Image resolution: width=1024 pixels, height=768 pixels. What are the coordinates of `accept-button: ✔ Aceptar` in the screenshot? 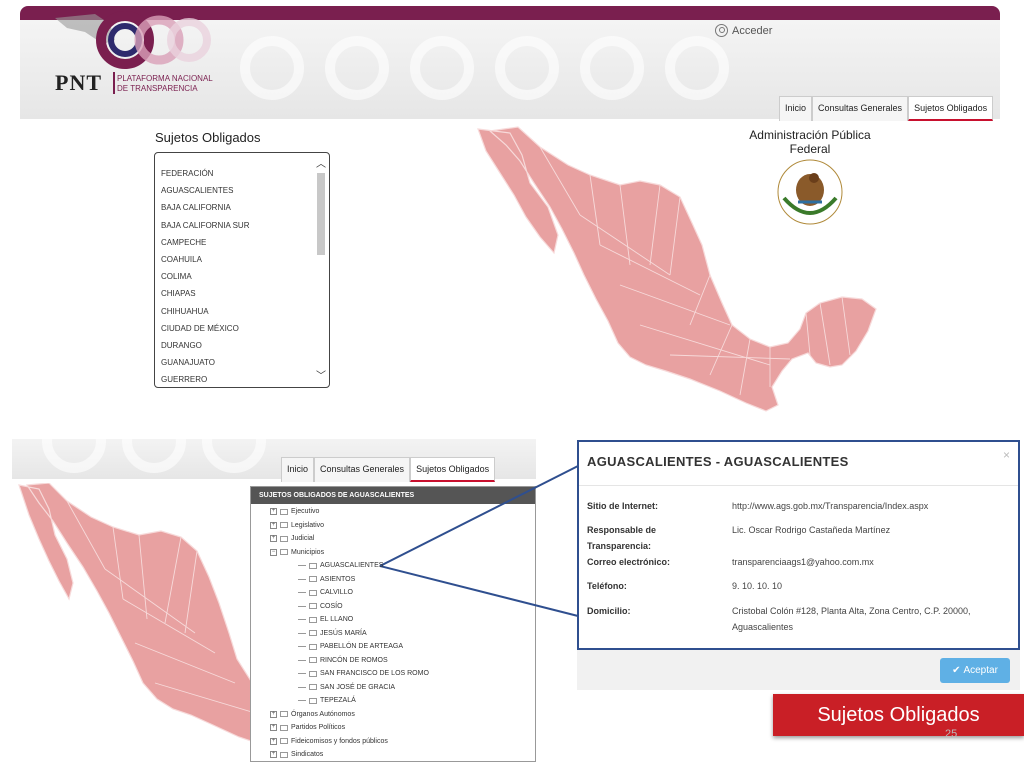 It's located at (975, 670).